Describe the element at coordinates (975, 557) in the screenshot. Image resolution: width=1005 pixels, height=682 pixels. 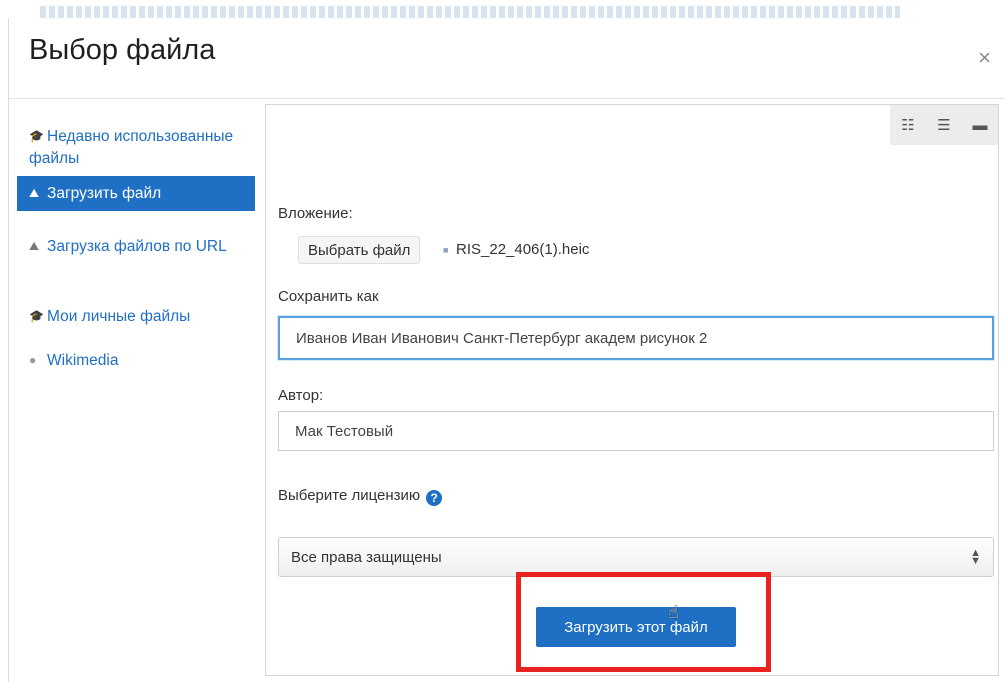
I see `select-arrows-icon: ▲ ▼` at that location.